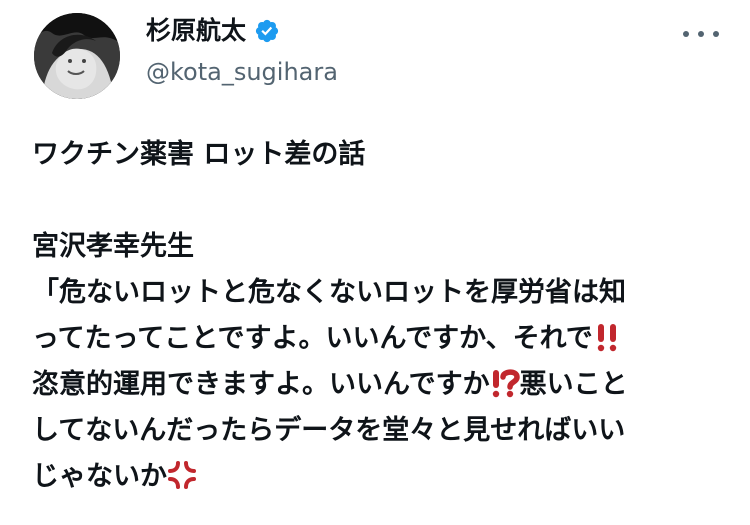 This screenshot has height=525, width=750. I want to click on avatar-photo, so click(77, 56).